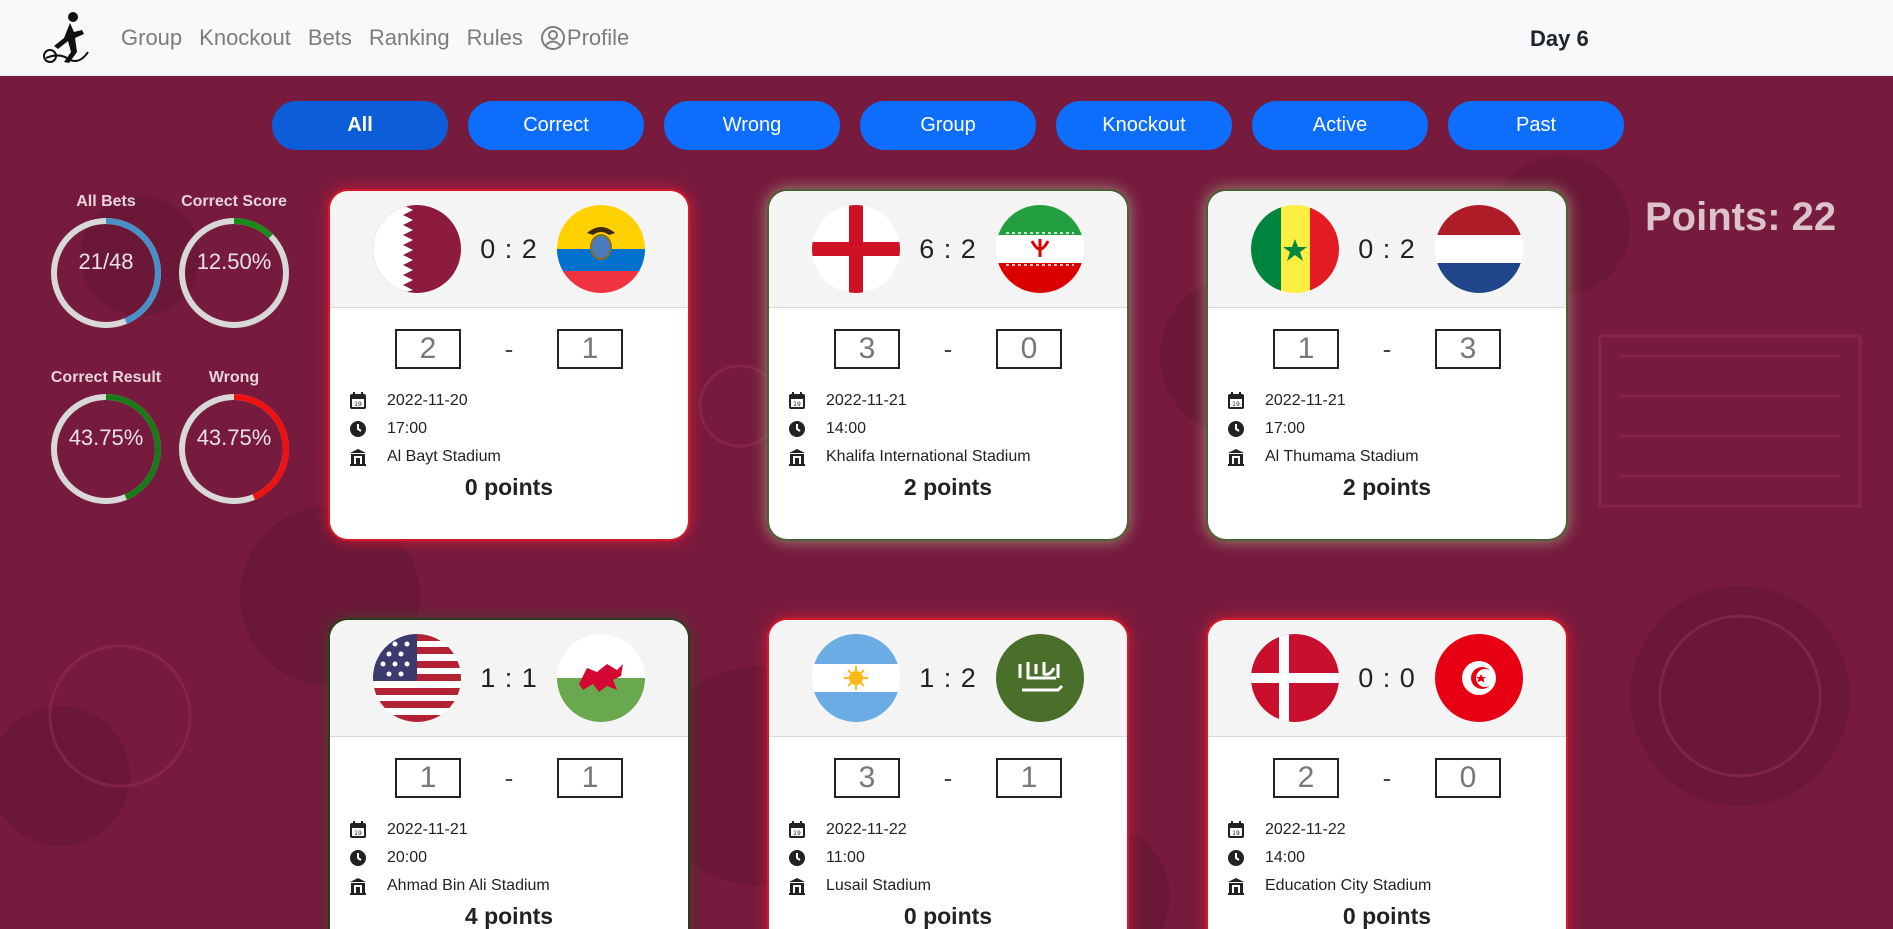  I want to click on match-stadium: Education City Stadium, so click(1348, 885).